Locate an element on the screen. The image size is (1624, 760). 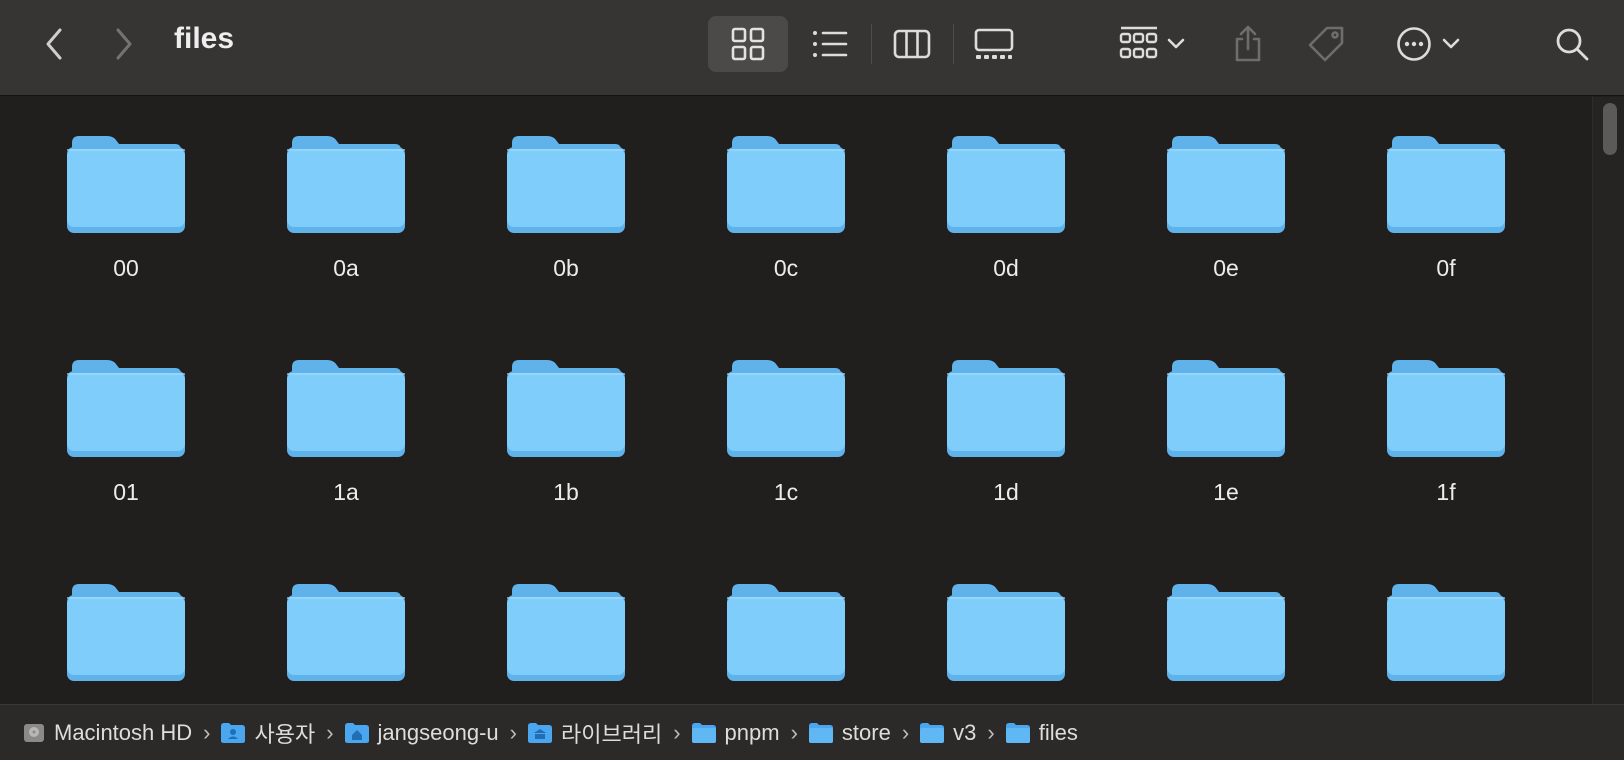
folder-label: 01 is located at coordinates (126, 492).